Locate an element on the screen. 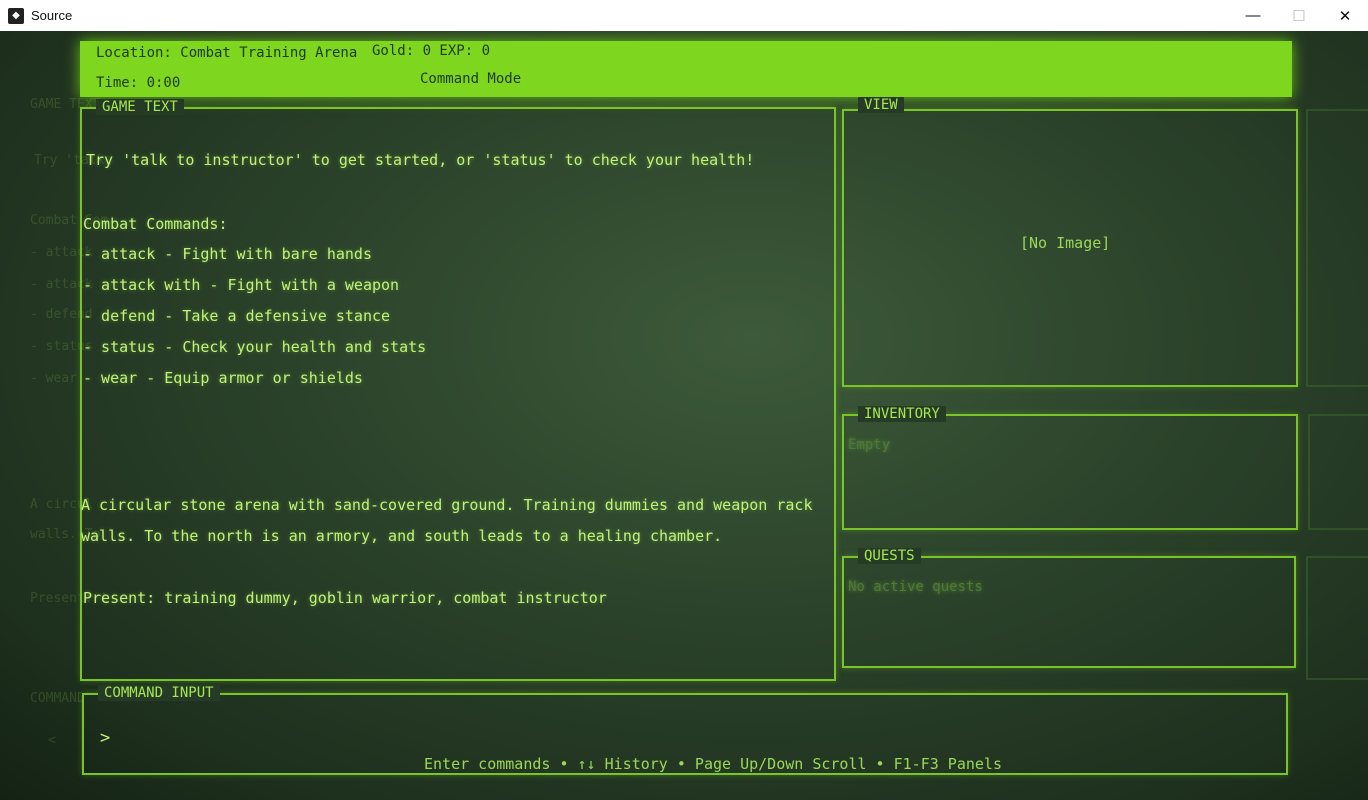  close-button: ✕ is located at coordinates (1345, 15).